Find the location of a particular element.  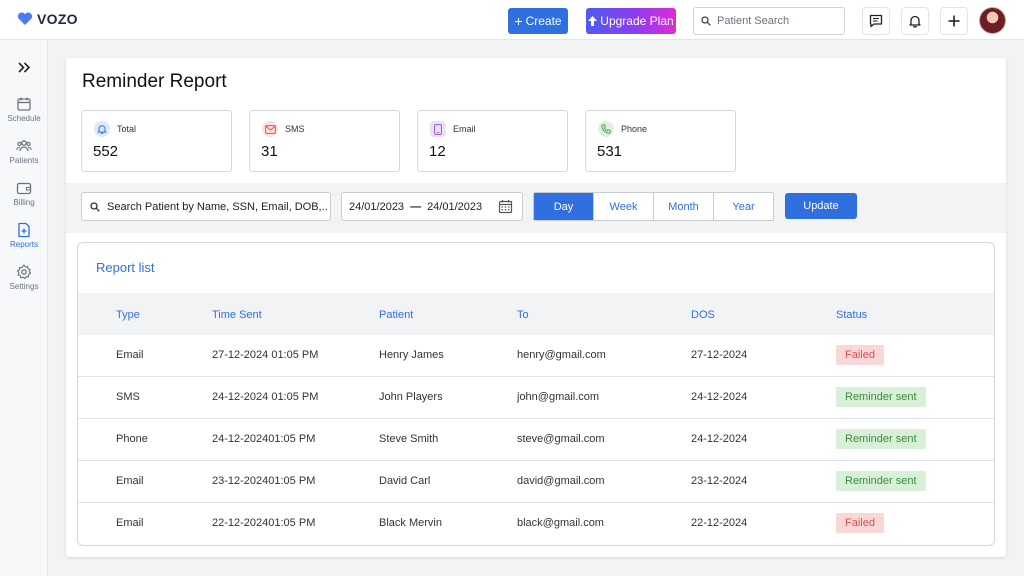

cell-dos: 22-12-2024 is located at coordinates (719, 523).